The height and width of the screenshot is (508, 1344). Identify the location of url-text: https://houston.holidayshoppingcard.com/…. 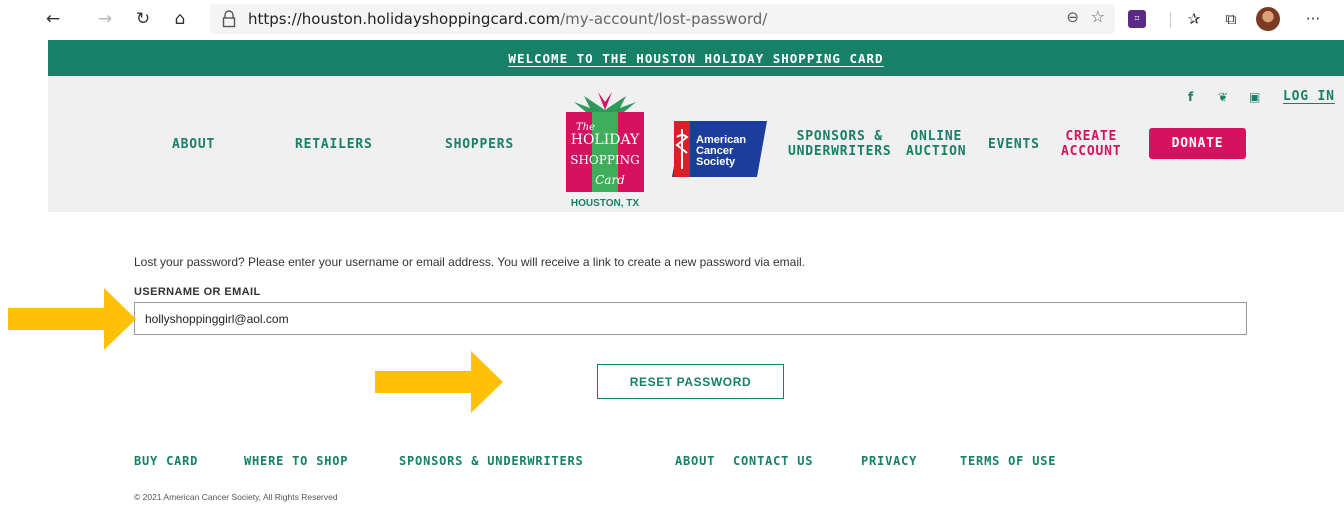
(507, 19).